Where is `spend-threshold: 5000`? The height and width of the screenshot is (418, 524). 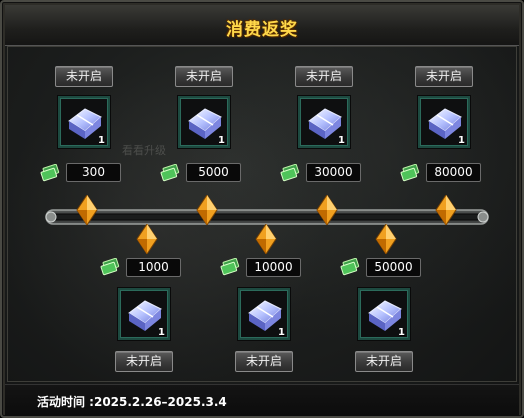 spend-threshold: 5000 is located at coordinates (213, 172).